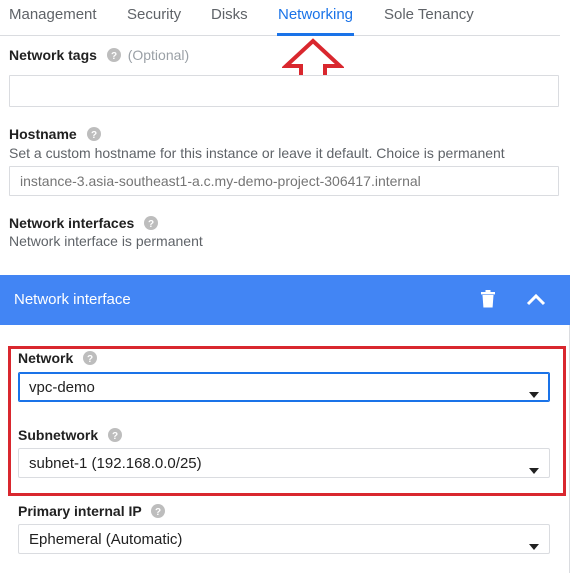 This screenshot has width=584, height=573. I want to click on network-interface-header: Network interface, so click(285, 300).